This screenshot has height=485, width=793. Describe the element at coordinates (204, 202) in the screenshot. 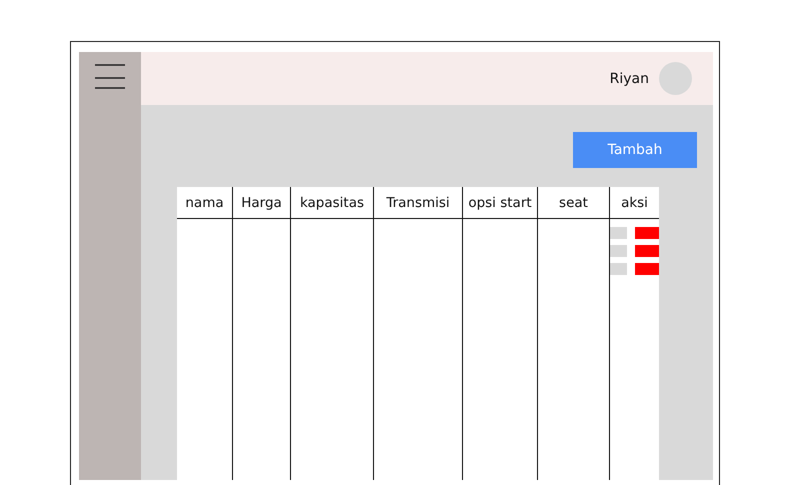

I see `column-header: nama` at that location.